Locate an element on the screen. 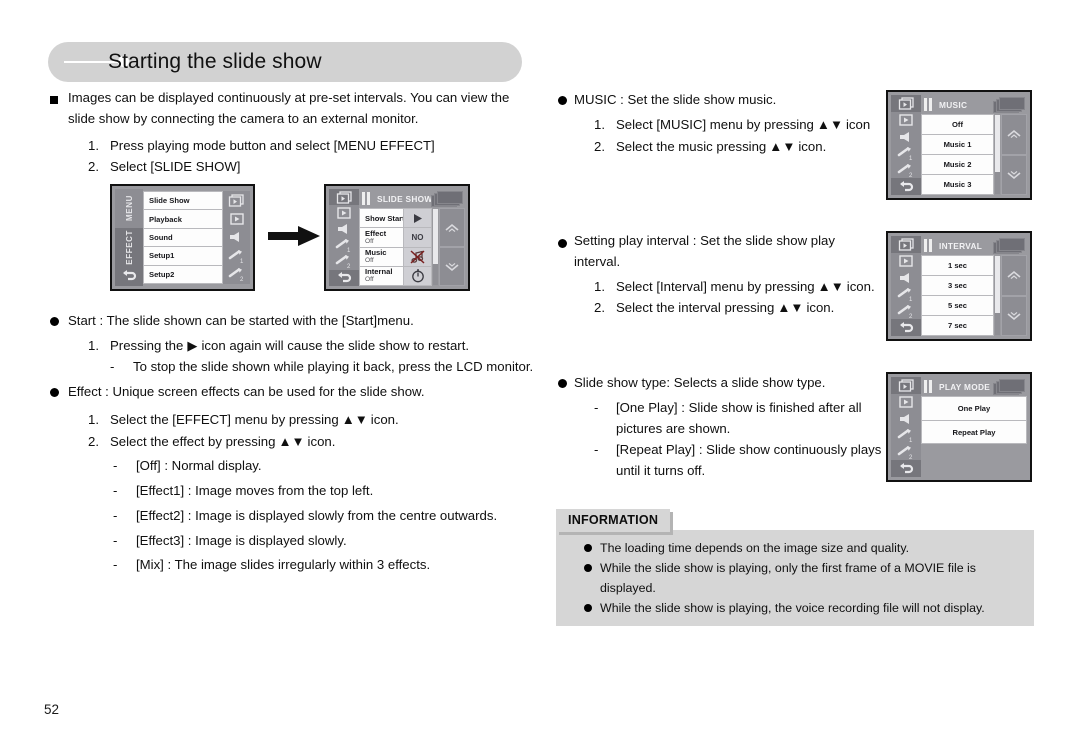  music-row-off: Off is located at coordinates (957, 124).